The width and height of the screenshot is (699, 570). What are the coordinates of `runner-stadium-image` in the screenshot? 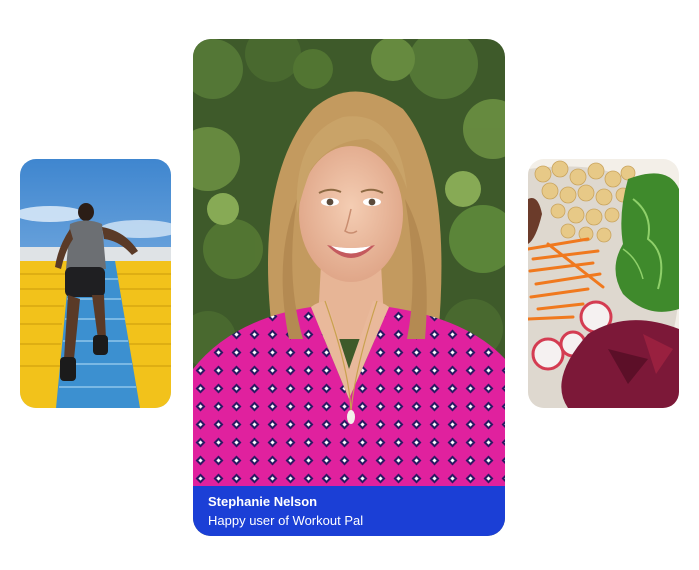 It's located at (95, 283).